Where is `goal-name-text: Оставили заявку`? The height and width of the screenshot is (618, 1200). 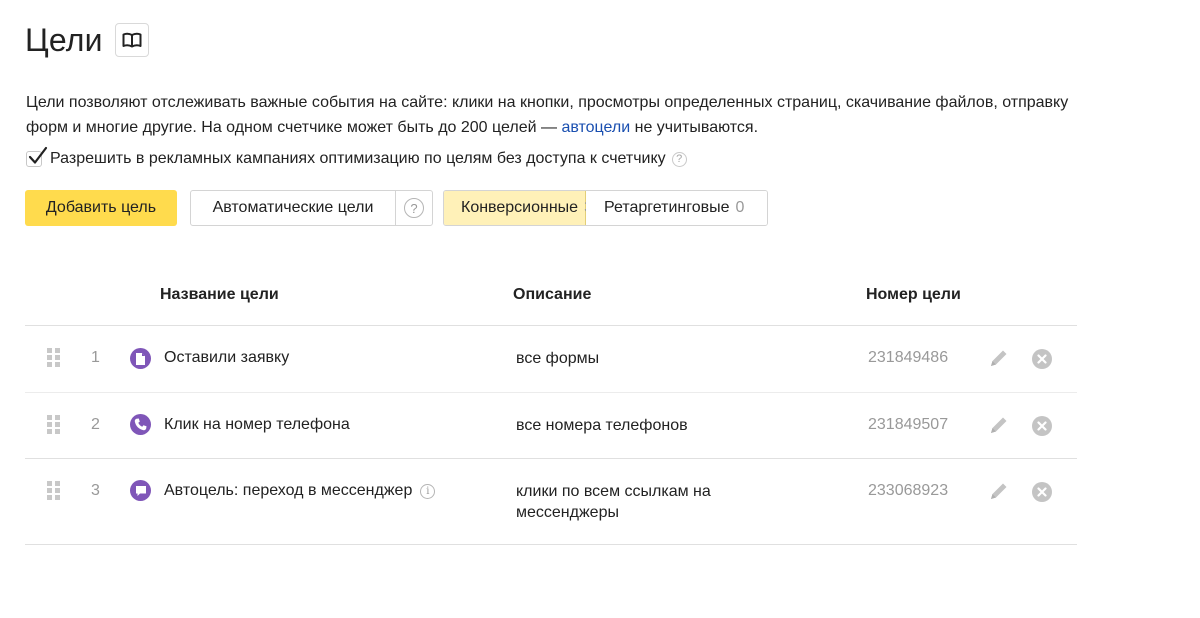
goal-name-text: Оставили заявку is located at coordinates (227, 357).